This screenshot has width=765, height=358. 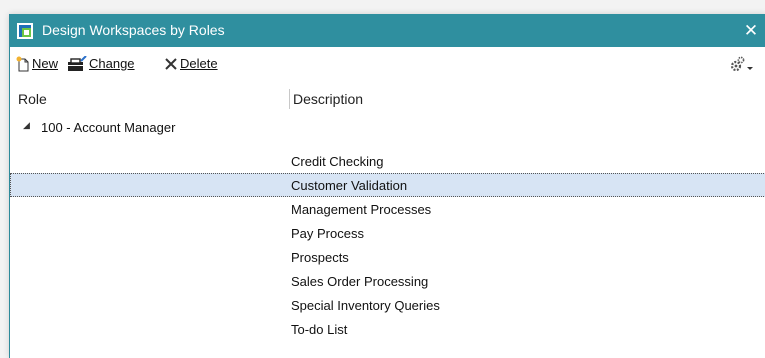 I want to click on delete-label: Delete, so click(x=199, y=63).